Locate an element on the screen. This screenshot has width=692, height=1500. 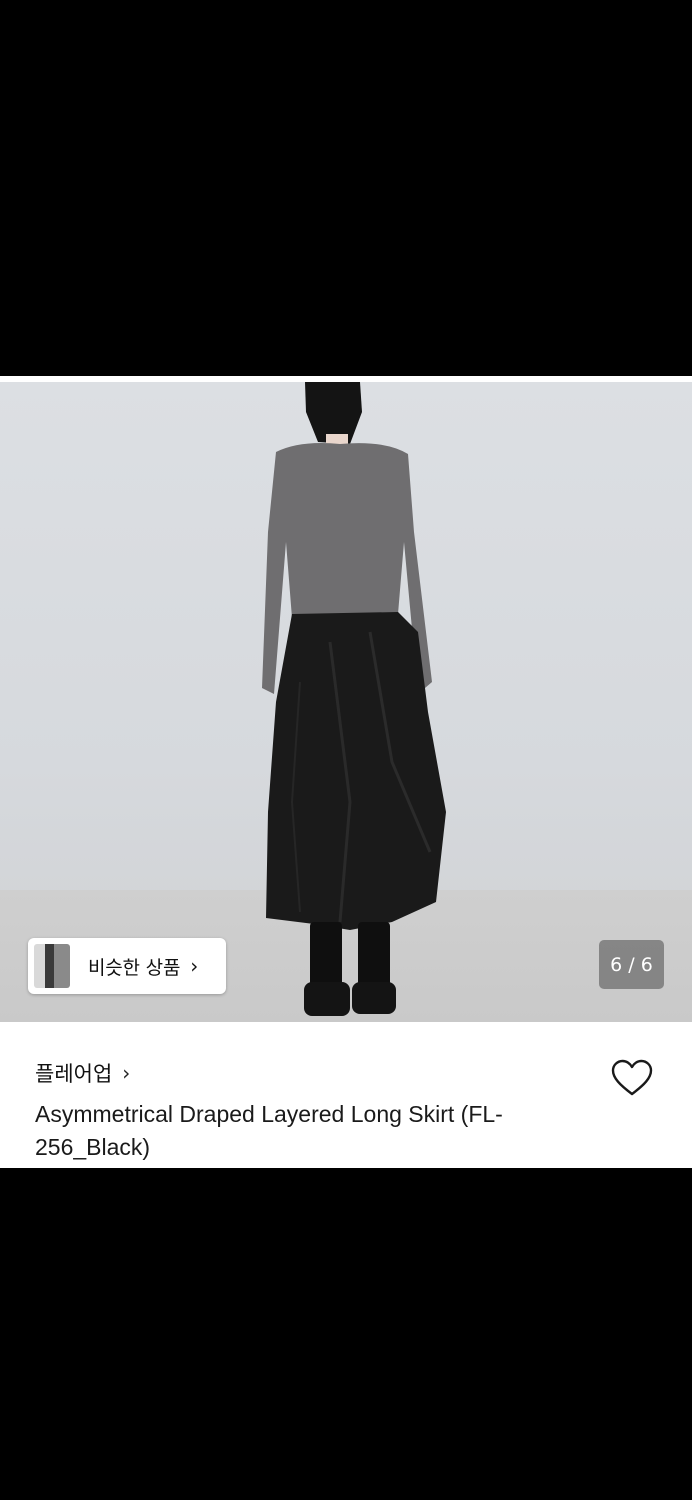
similar-products-button: 비슷한 상품 › is located at coordinates (127, 966).